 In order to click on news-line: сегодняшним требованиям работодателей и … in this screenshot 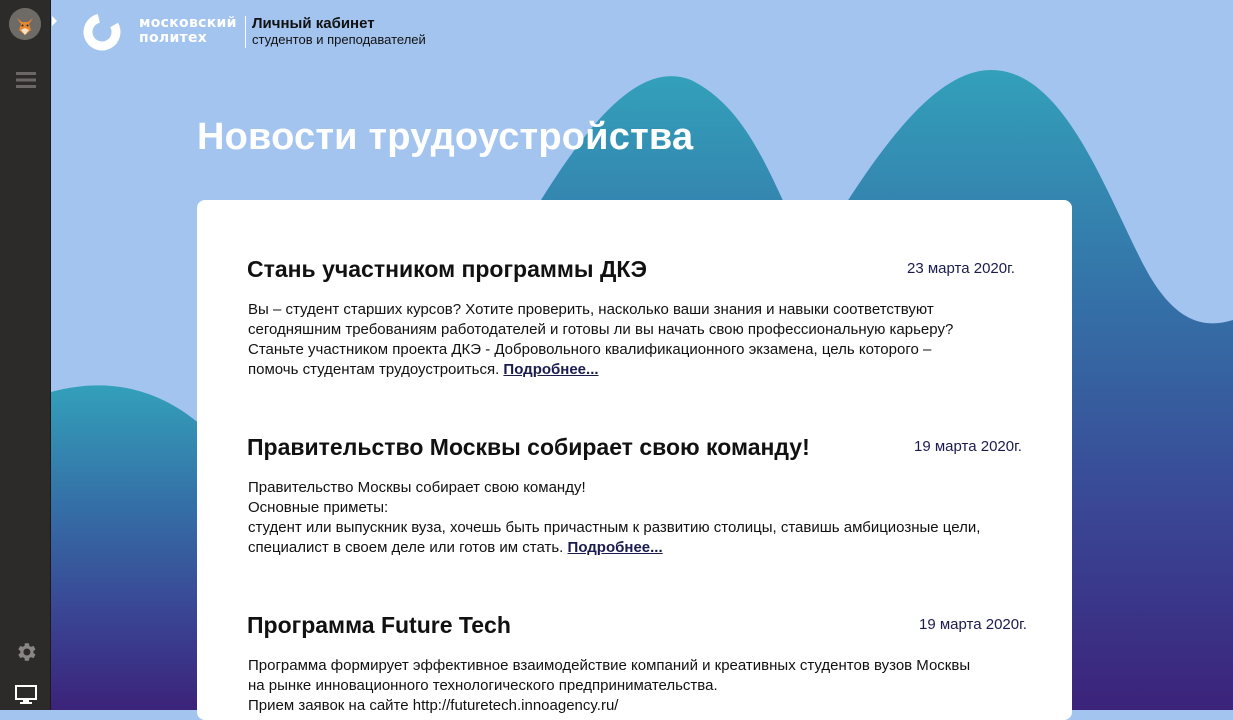, I will do `click(601, 329)`.